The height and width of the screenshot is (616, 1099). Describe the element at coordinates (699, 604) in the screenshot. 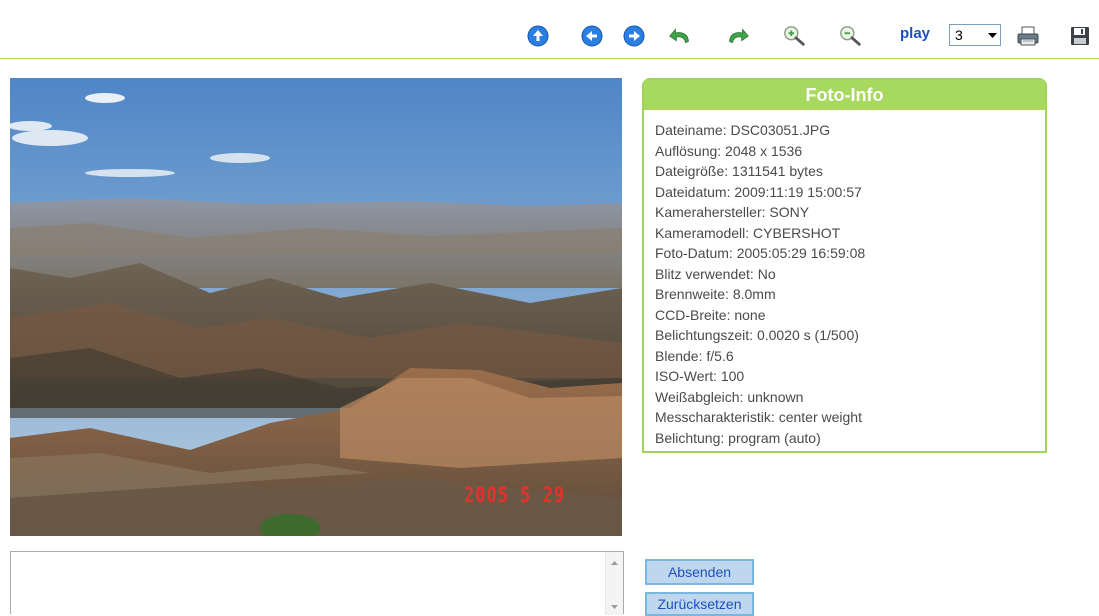

I see `reset-button: Zurücksetzen` at that location.